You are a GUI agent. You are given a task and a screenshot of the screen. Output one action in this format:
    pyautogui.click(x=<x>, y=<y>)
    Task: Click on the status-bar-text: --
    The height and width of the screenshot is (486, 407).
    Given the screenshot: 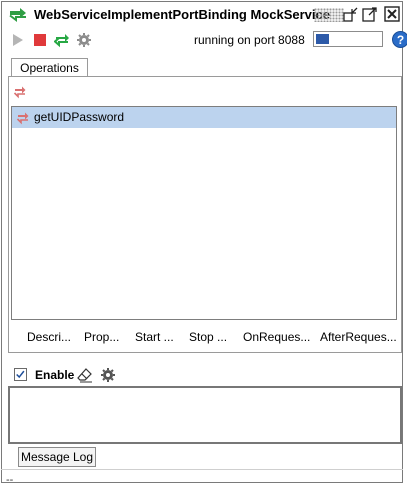 What is the action you would take?
    pyautogui.click(x=10, y=480)
    